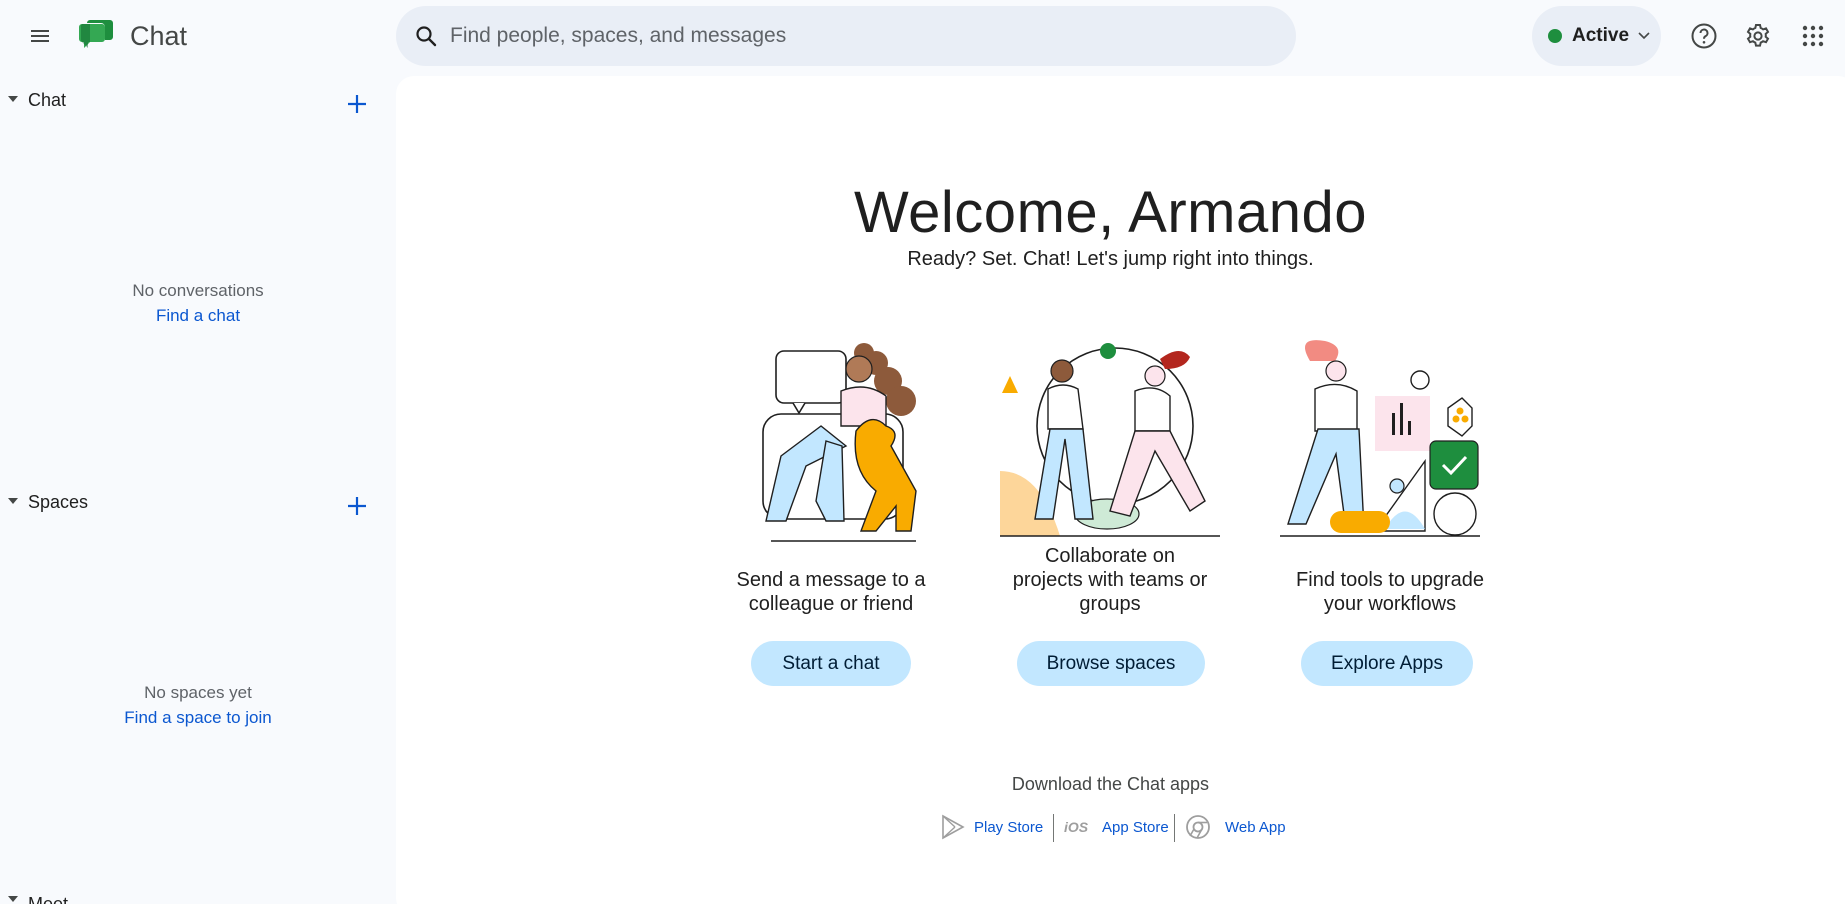 The image size is (1845, 904). I want to click on download-links-row: Play Store iOS App Store Web App, so click(1110, 827).